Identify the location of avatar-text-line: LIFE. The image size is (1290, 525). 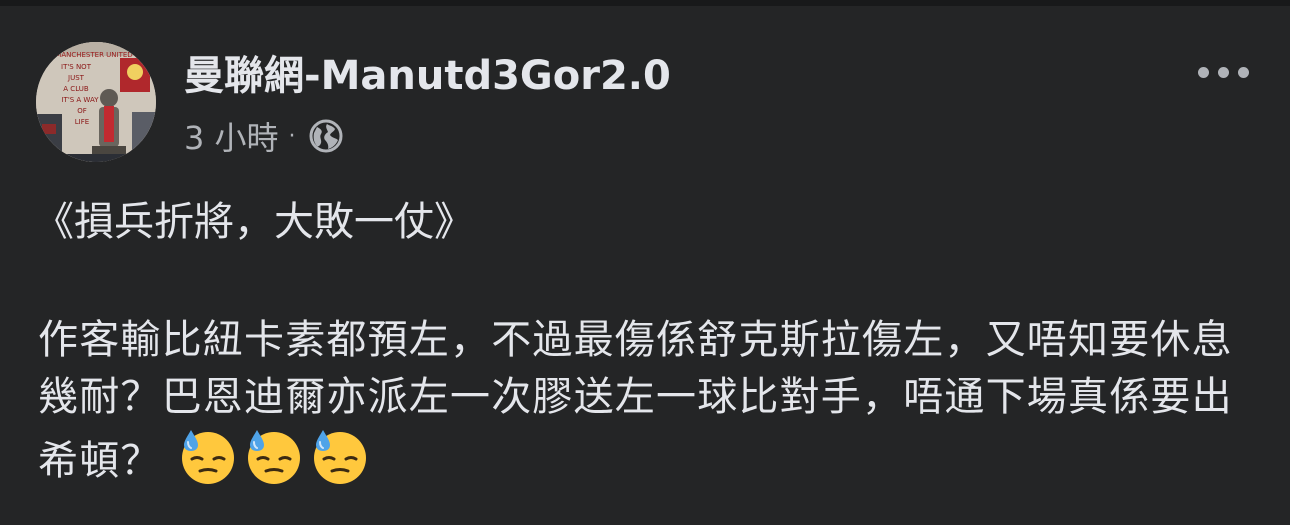
(82, 122).